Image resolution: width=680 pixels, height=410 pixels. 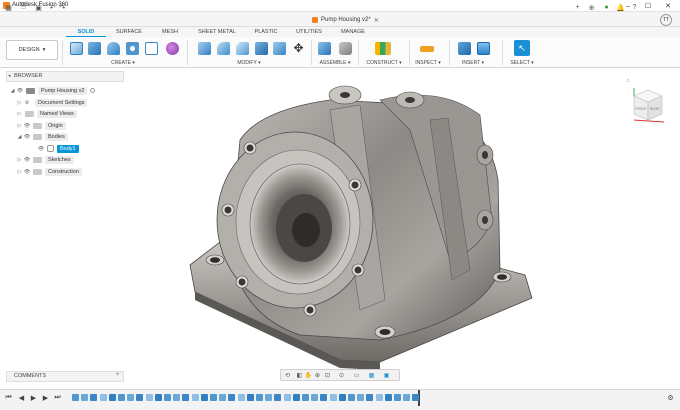 What do you see at coordinates (648, 6) in the screenshot?
I see `maximize-button: ☐` at bounding box center [648, 6].